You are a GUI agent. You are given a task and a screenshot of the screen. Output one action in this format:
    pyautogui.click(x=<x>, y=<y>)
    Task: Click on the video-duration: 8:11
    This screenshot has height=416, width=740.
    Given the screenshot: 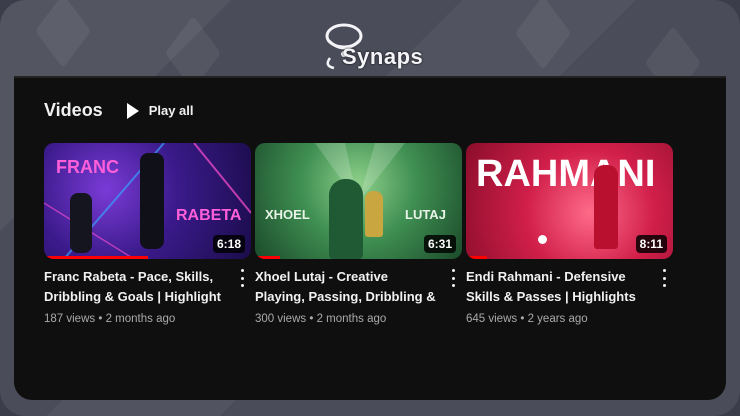 What is the action you would take?
    pyautogui.click(x=651, y=244)
    